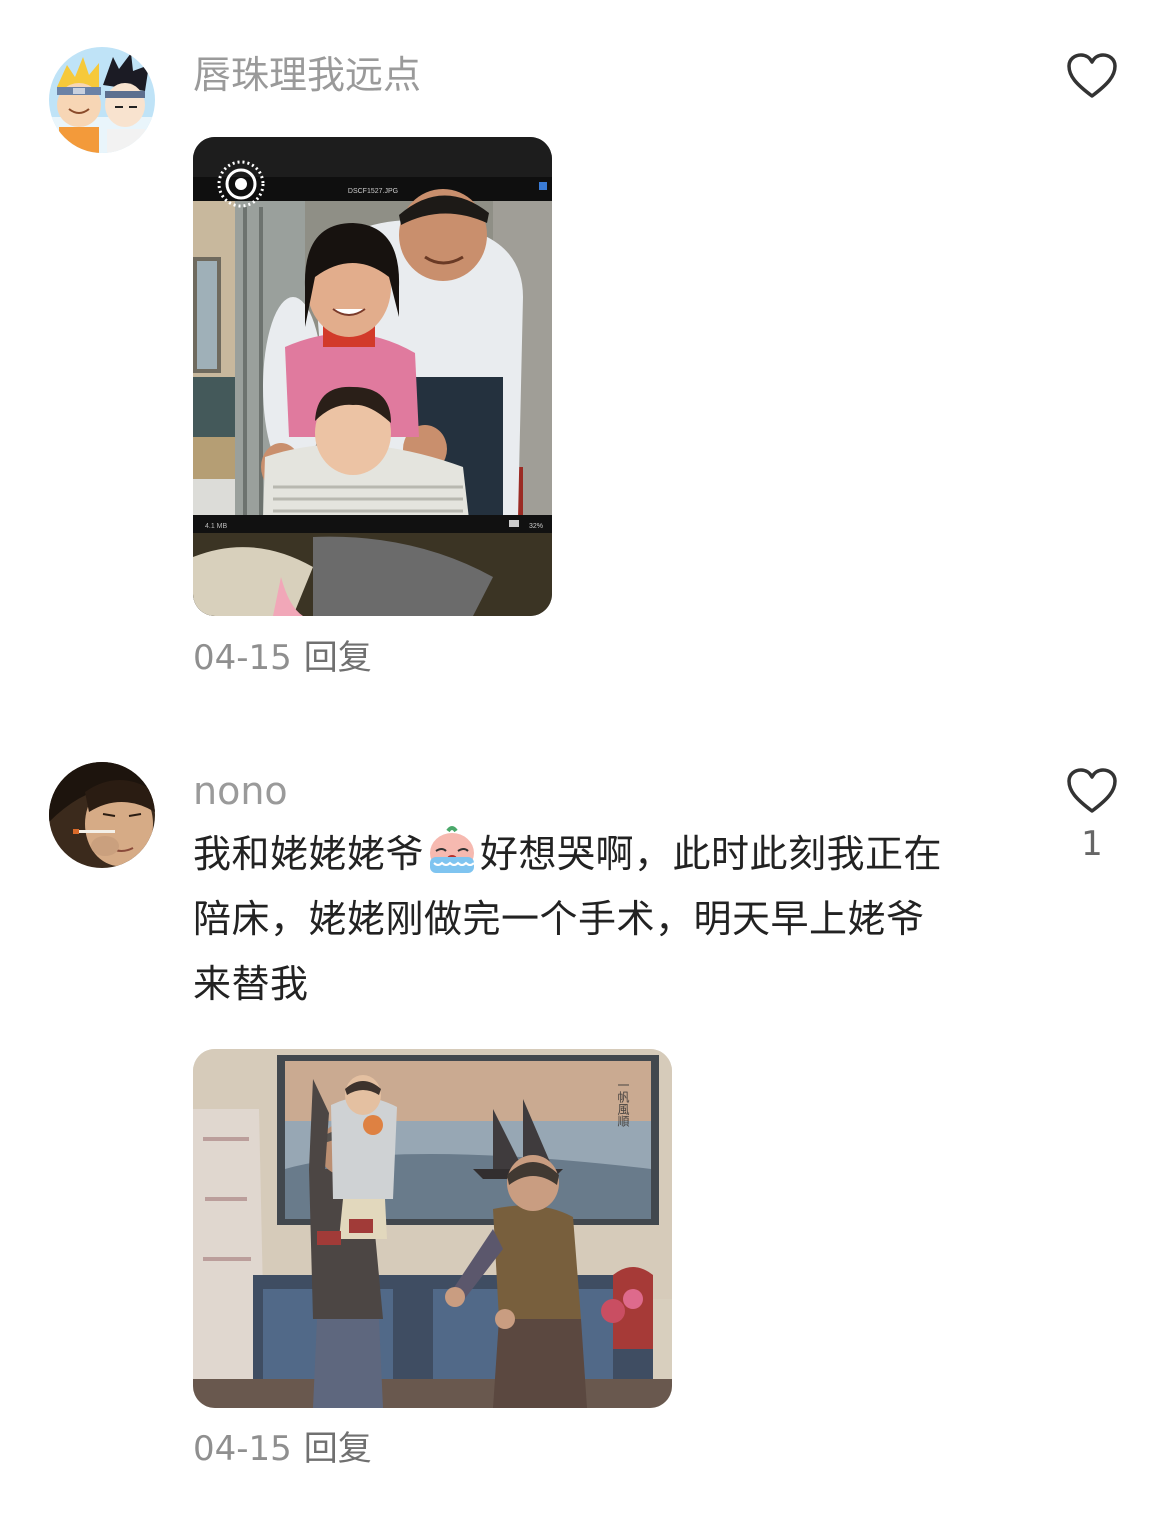 The image size is (1170, 1533). I want to click on comment-text-line: 陪床，姥姥刚做完一个手术，明天早上姥爷, so click(559, 919).